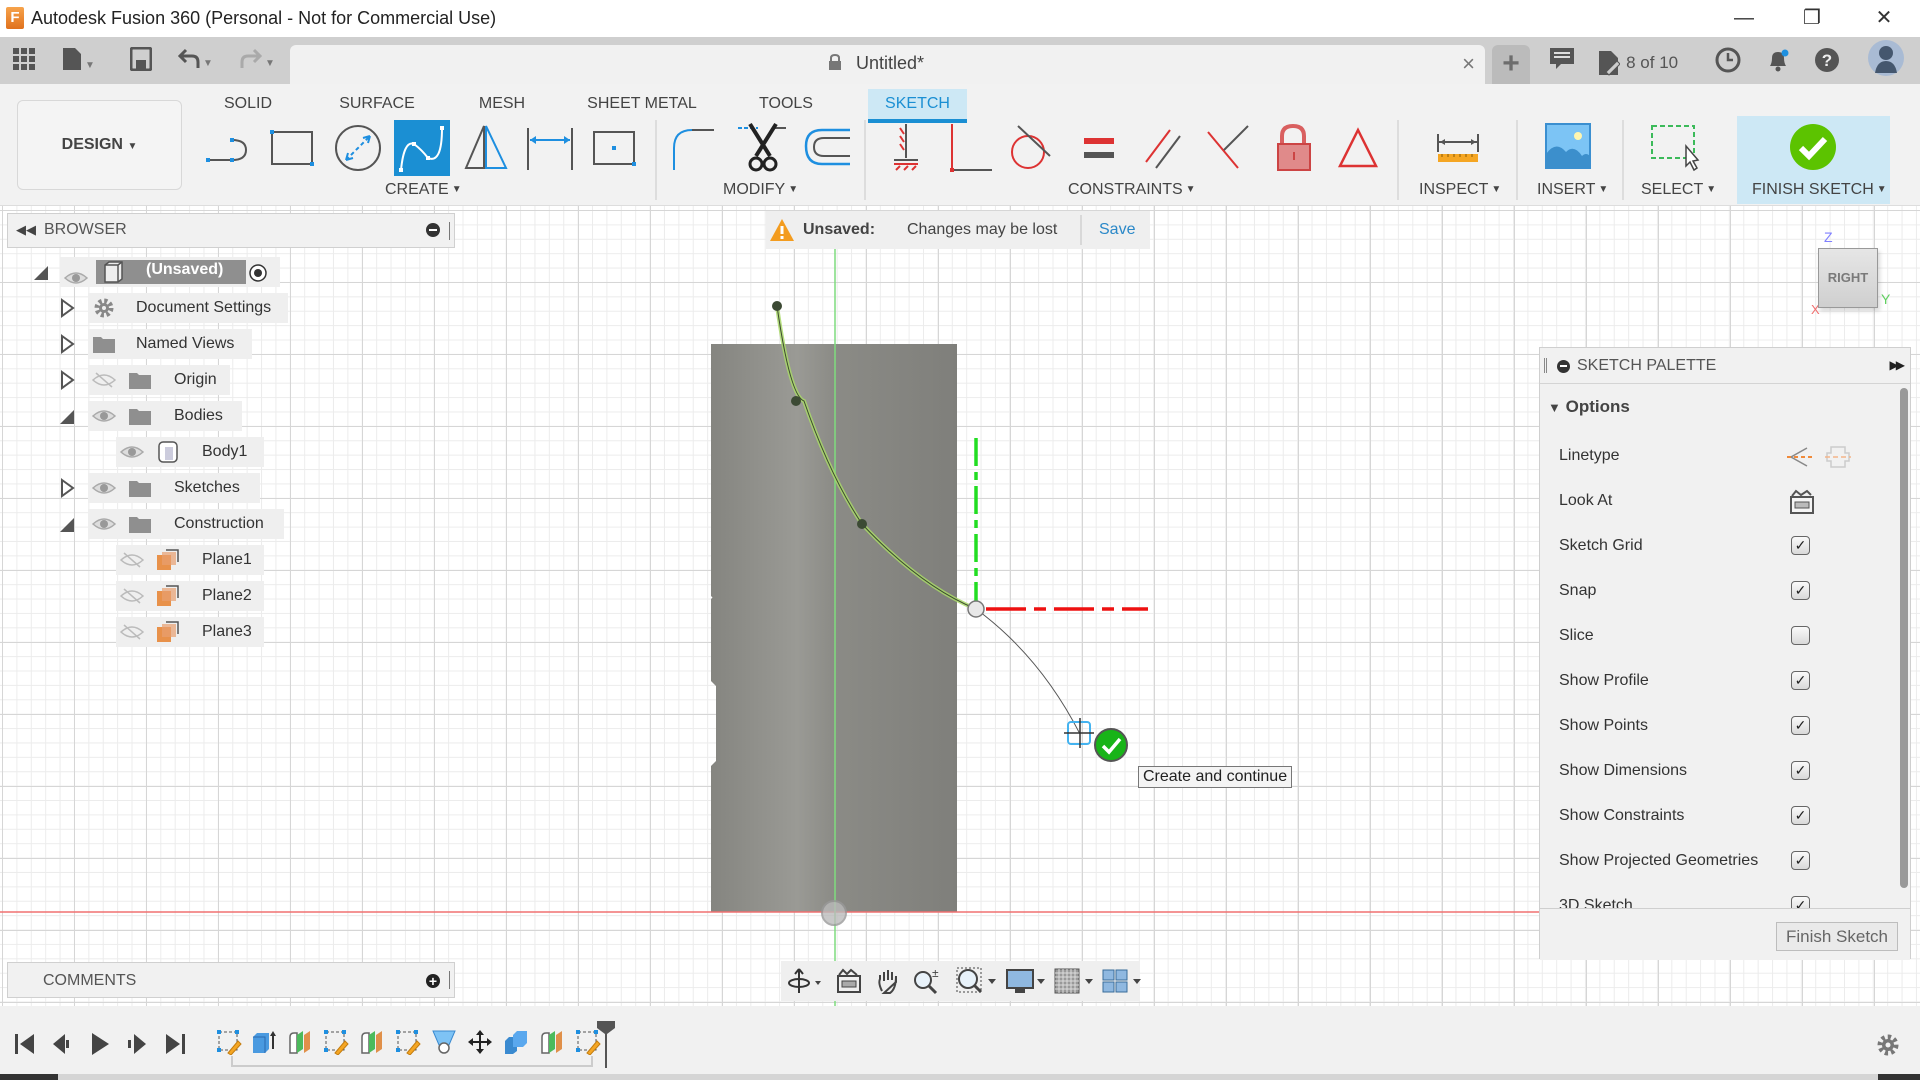 The image size is (1920, 1080). Describe the element at coordinates (175, 1044) in the screenshot. I see `go-to-end-icon` at that location.